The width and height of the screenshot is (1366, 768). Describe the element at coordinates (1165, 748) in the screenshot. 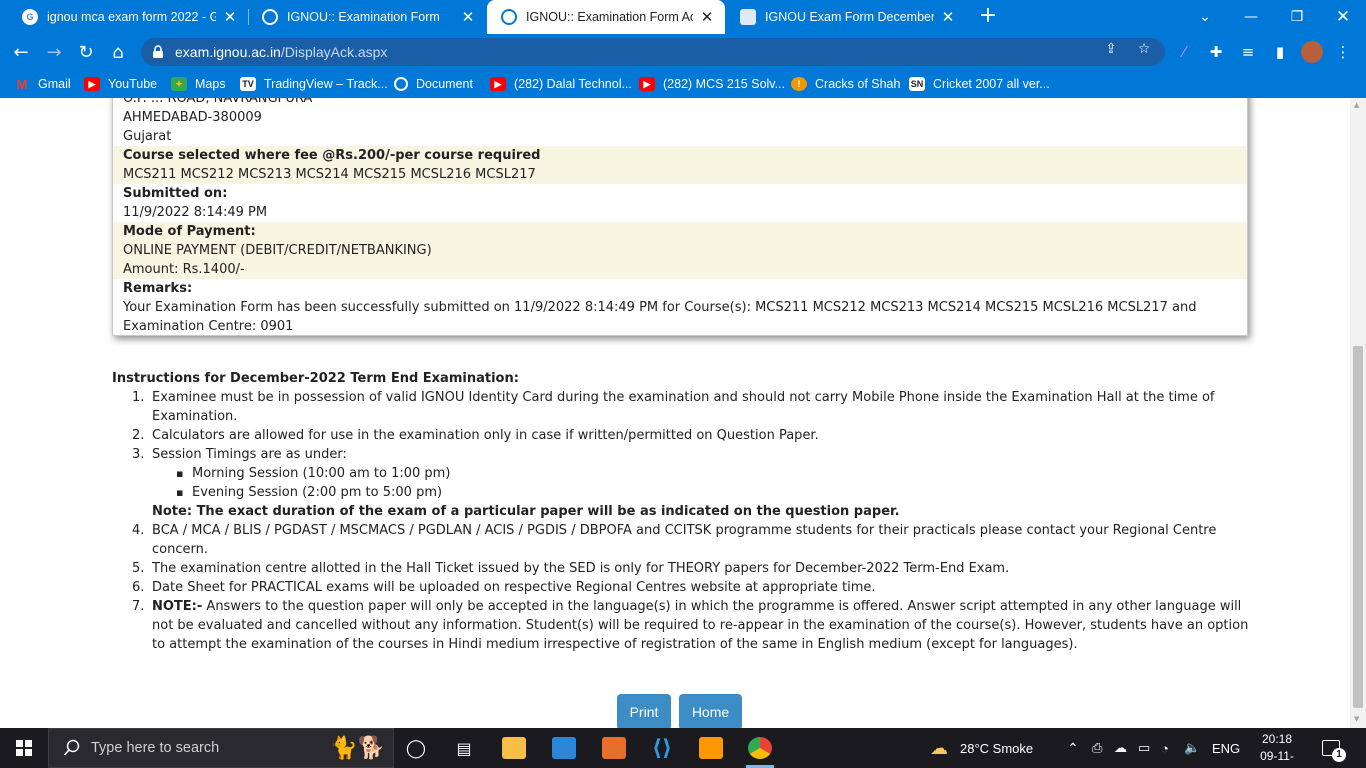

I see `wifi-icon: ◔` at that location.